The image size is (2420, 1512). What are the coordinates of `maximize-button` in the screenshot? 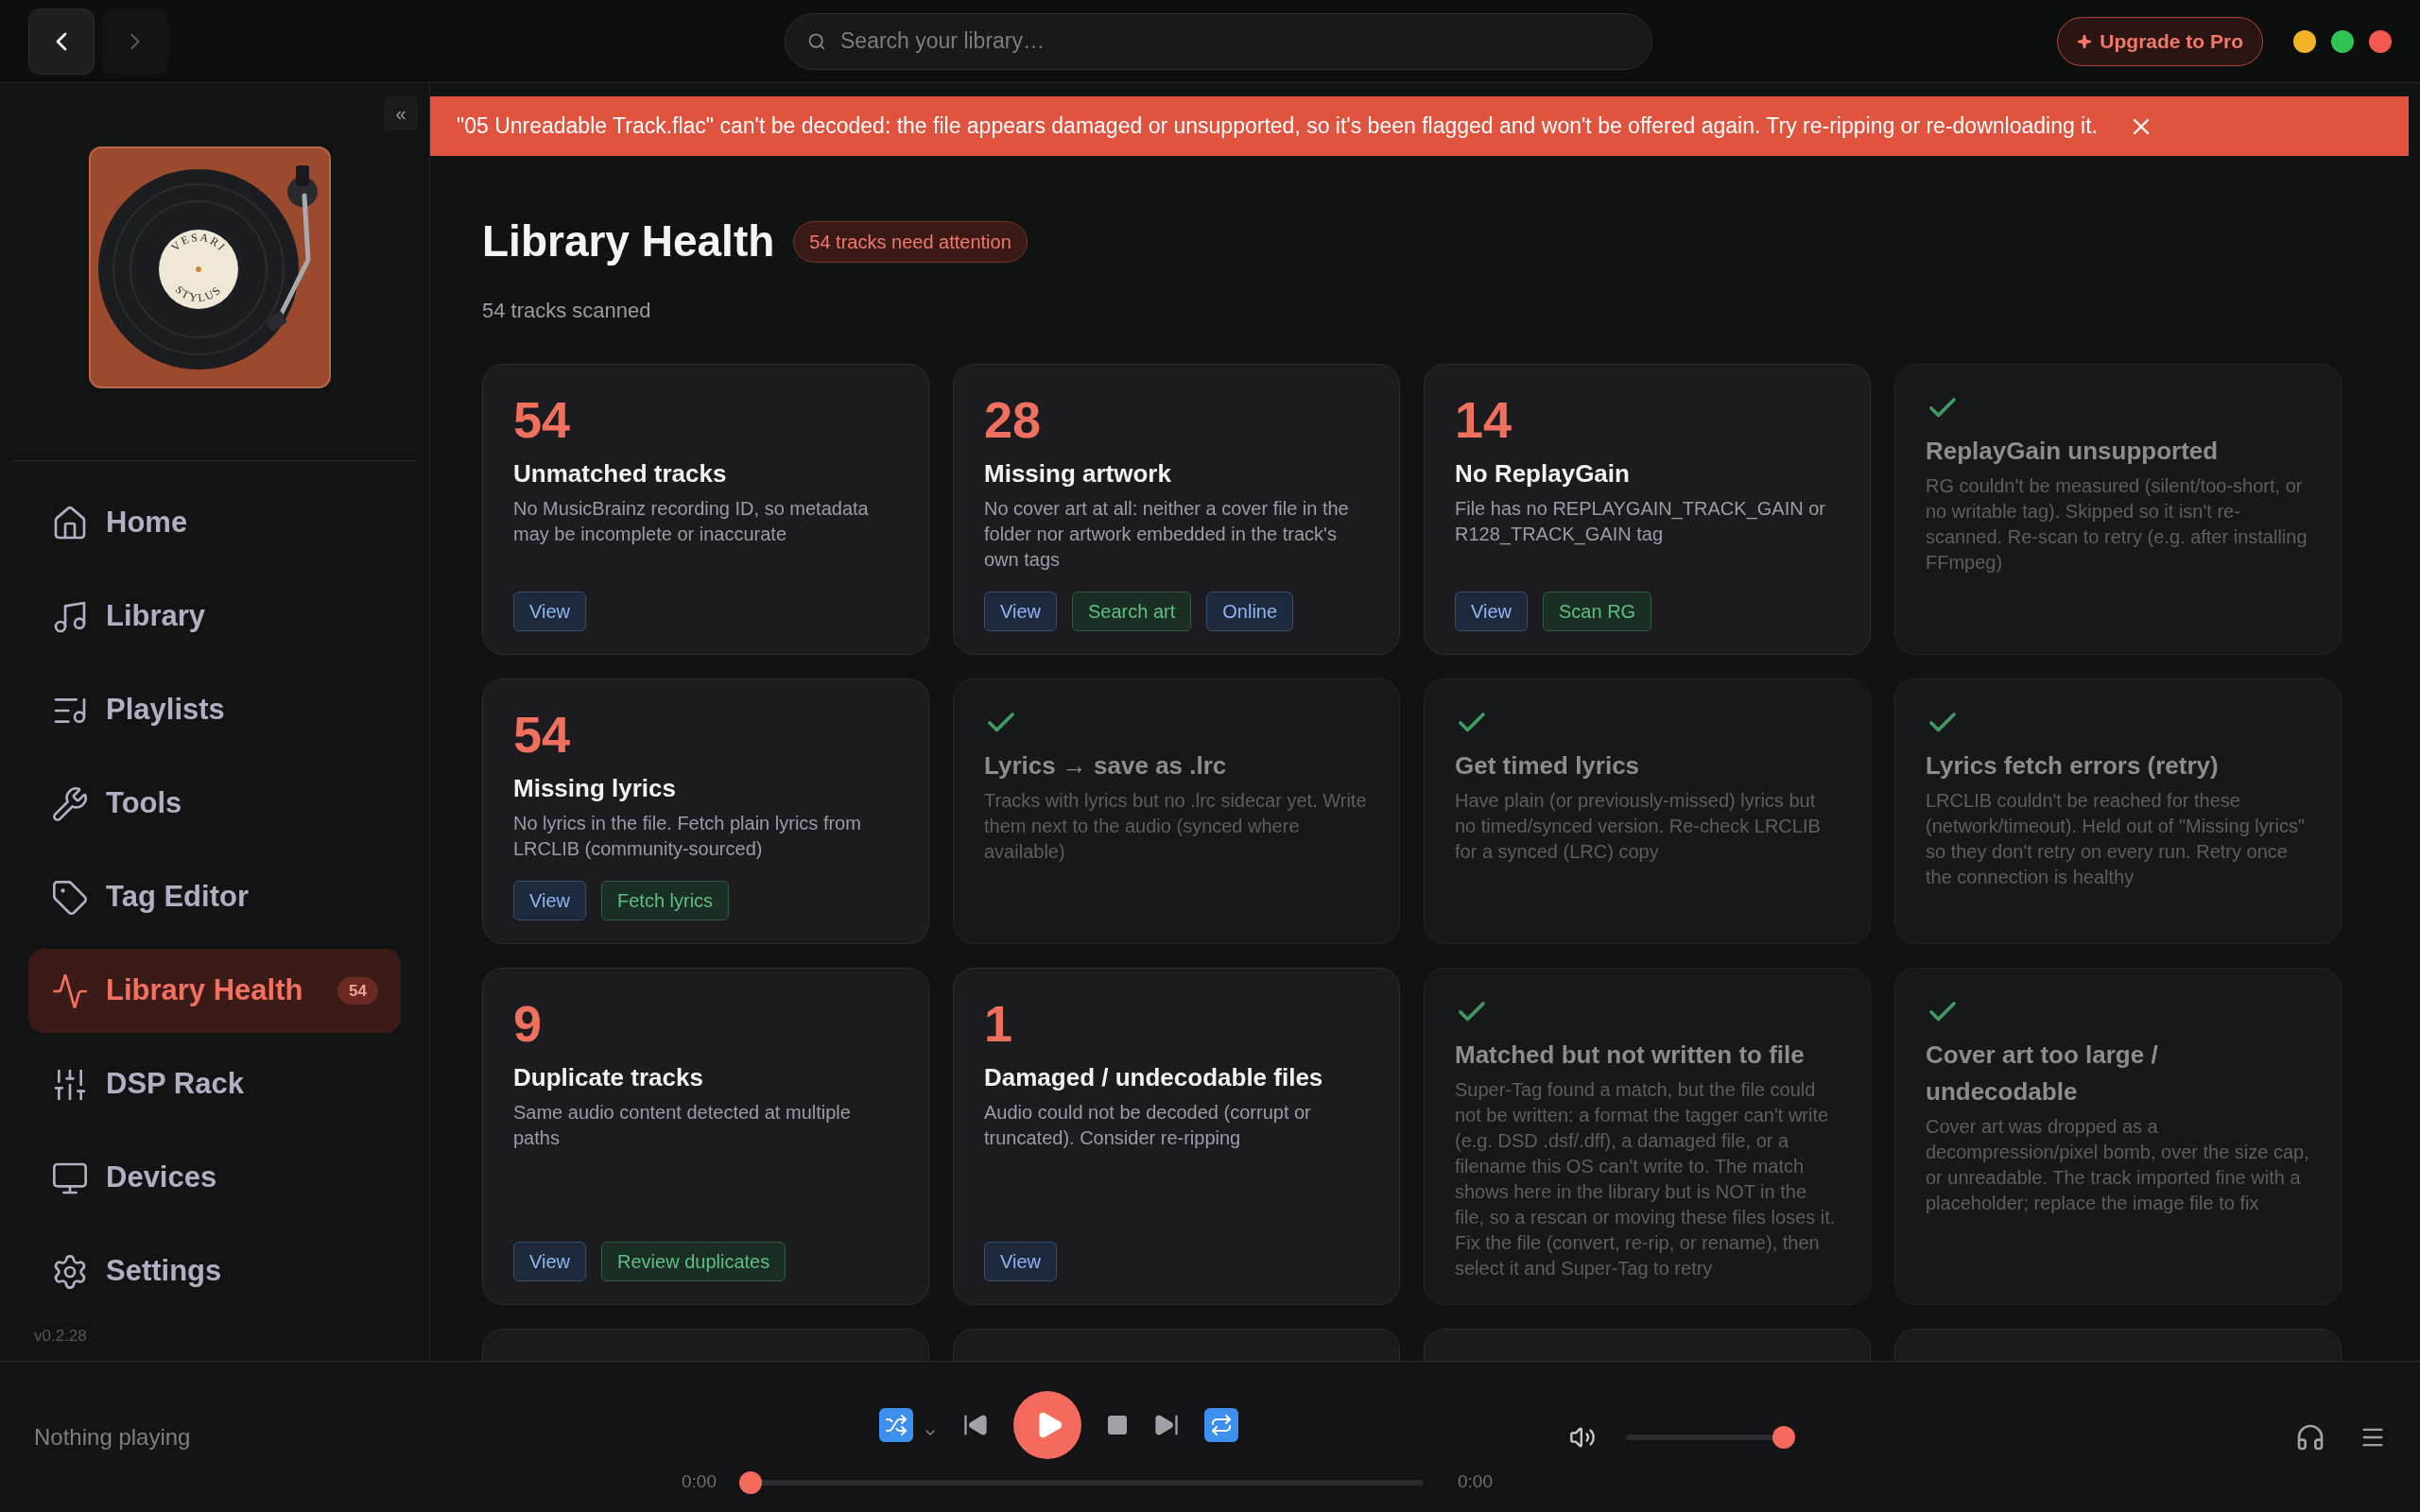 It's located at (2342, 41).